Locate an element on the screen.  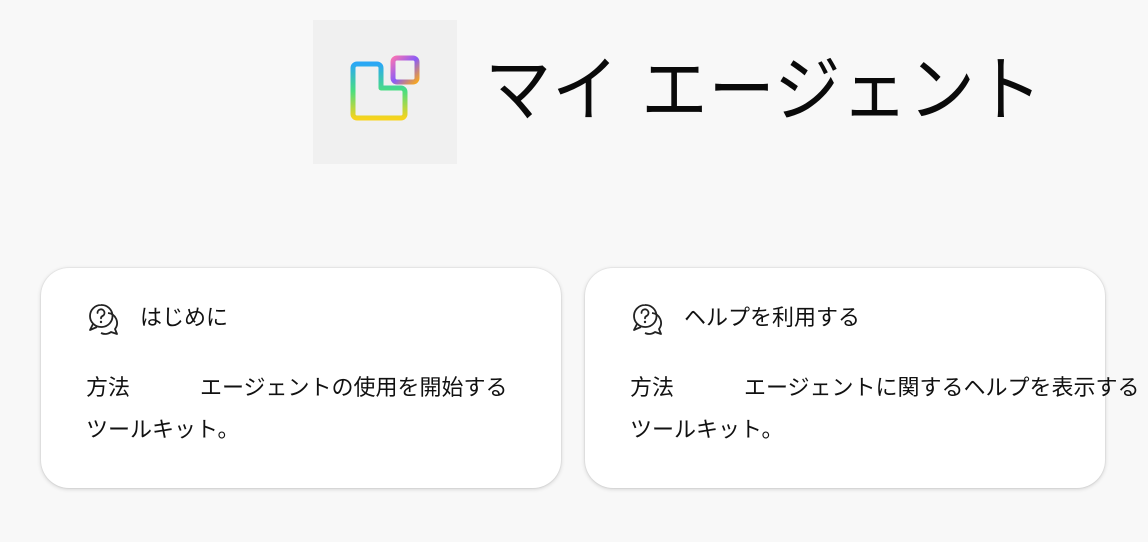
card-title: はじめに is located at coordinates (184, 318).